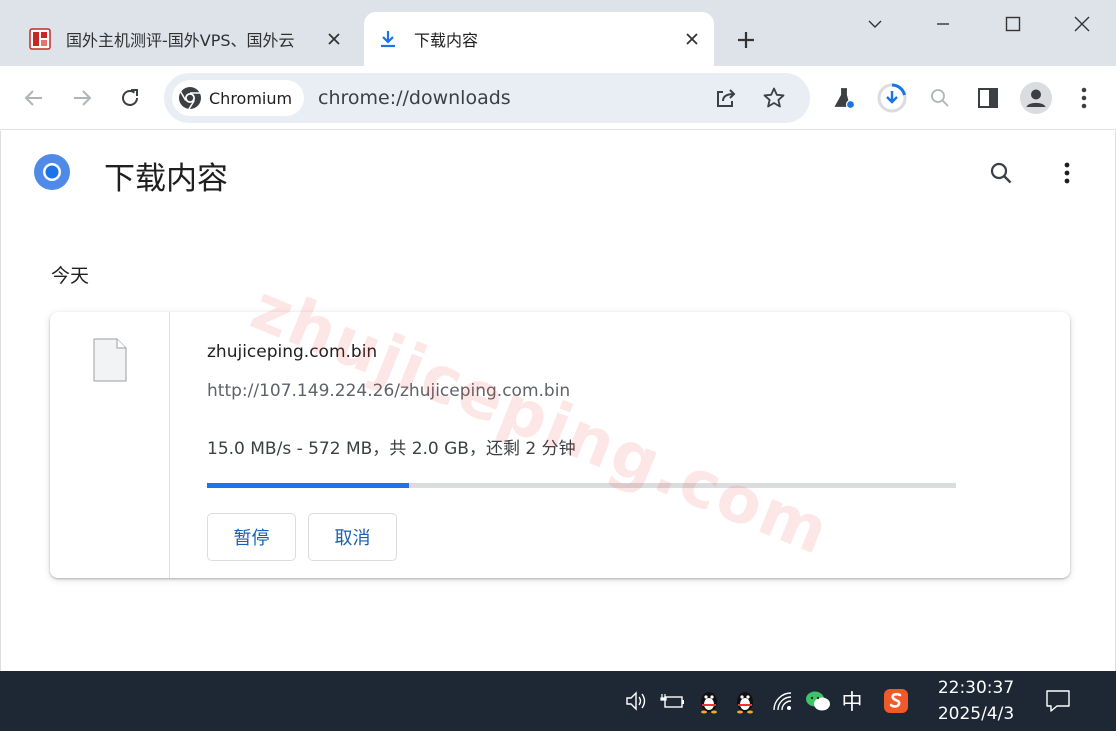 Image resolution: width=1116 pixels, height=731 pixels. I want to click on menu-button, so click(1084, 98).